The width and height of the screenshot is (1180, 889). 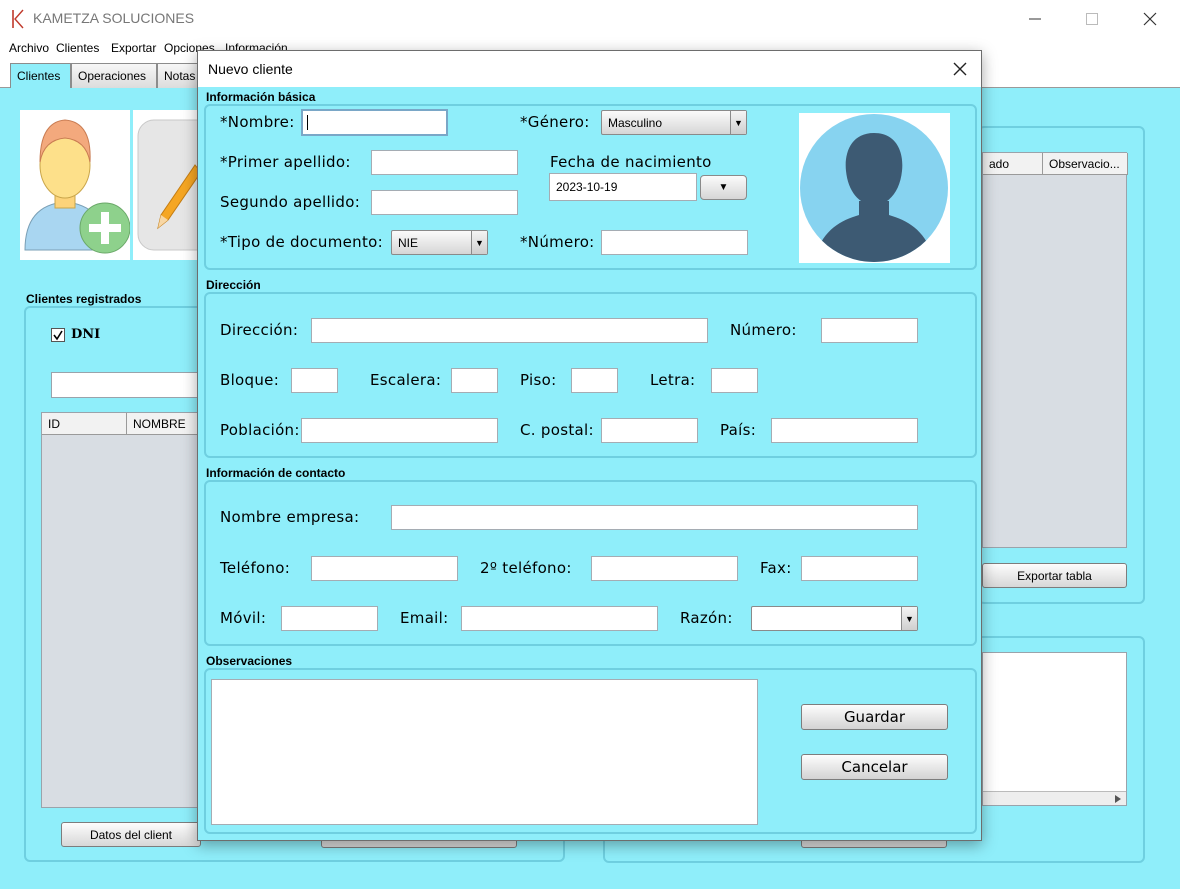 What do you see at coordinates (649, 430) in the screenshot?
I see `codigo-postal-input` at bounding box center [649, 430].